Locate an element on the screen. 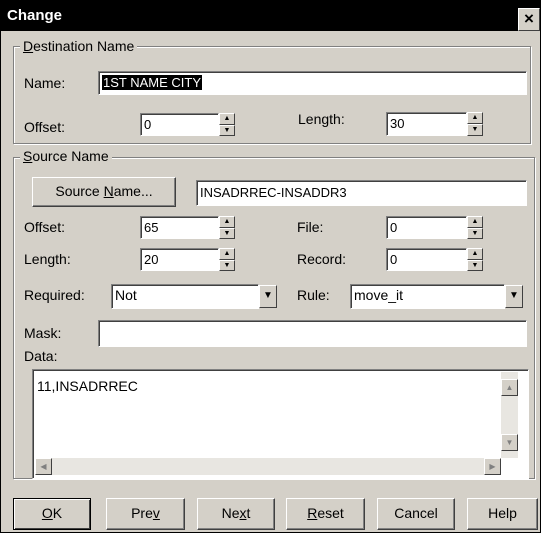 Image resolution: width=541 pixels, height=533 pixels. dest-name-label: Name: is located at coordinates (45, 83).